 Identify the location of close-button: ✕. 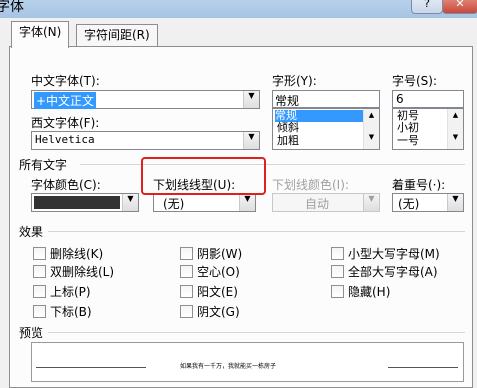
(459, 7).